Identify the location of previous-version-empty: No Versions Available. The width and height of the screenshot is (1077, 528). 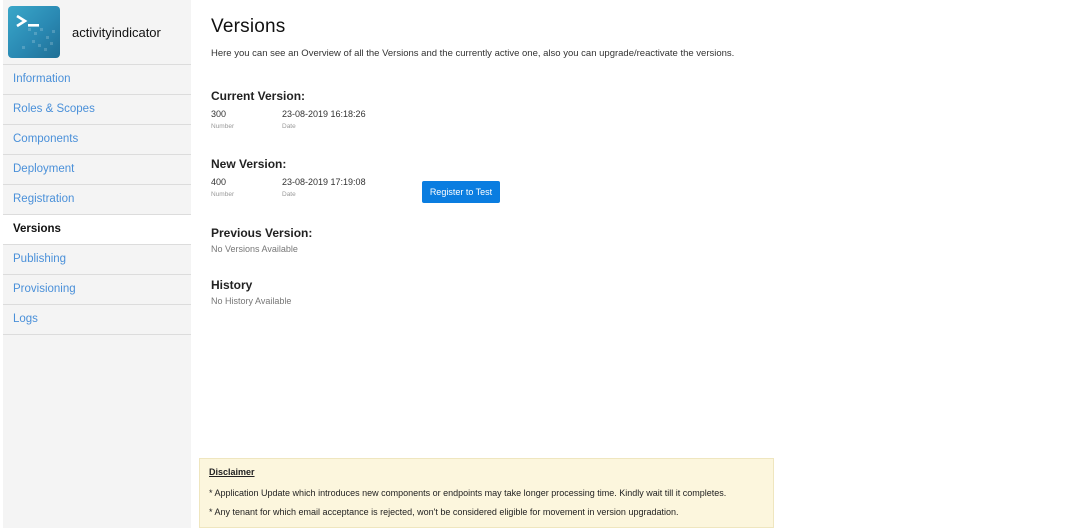
(254, 249).